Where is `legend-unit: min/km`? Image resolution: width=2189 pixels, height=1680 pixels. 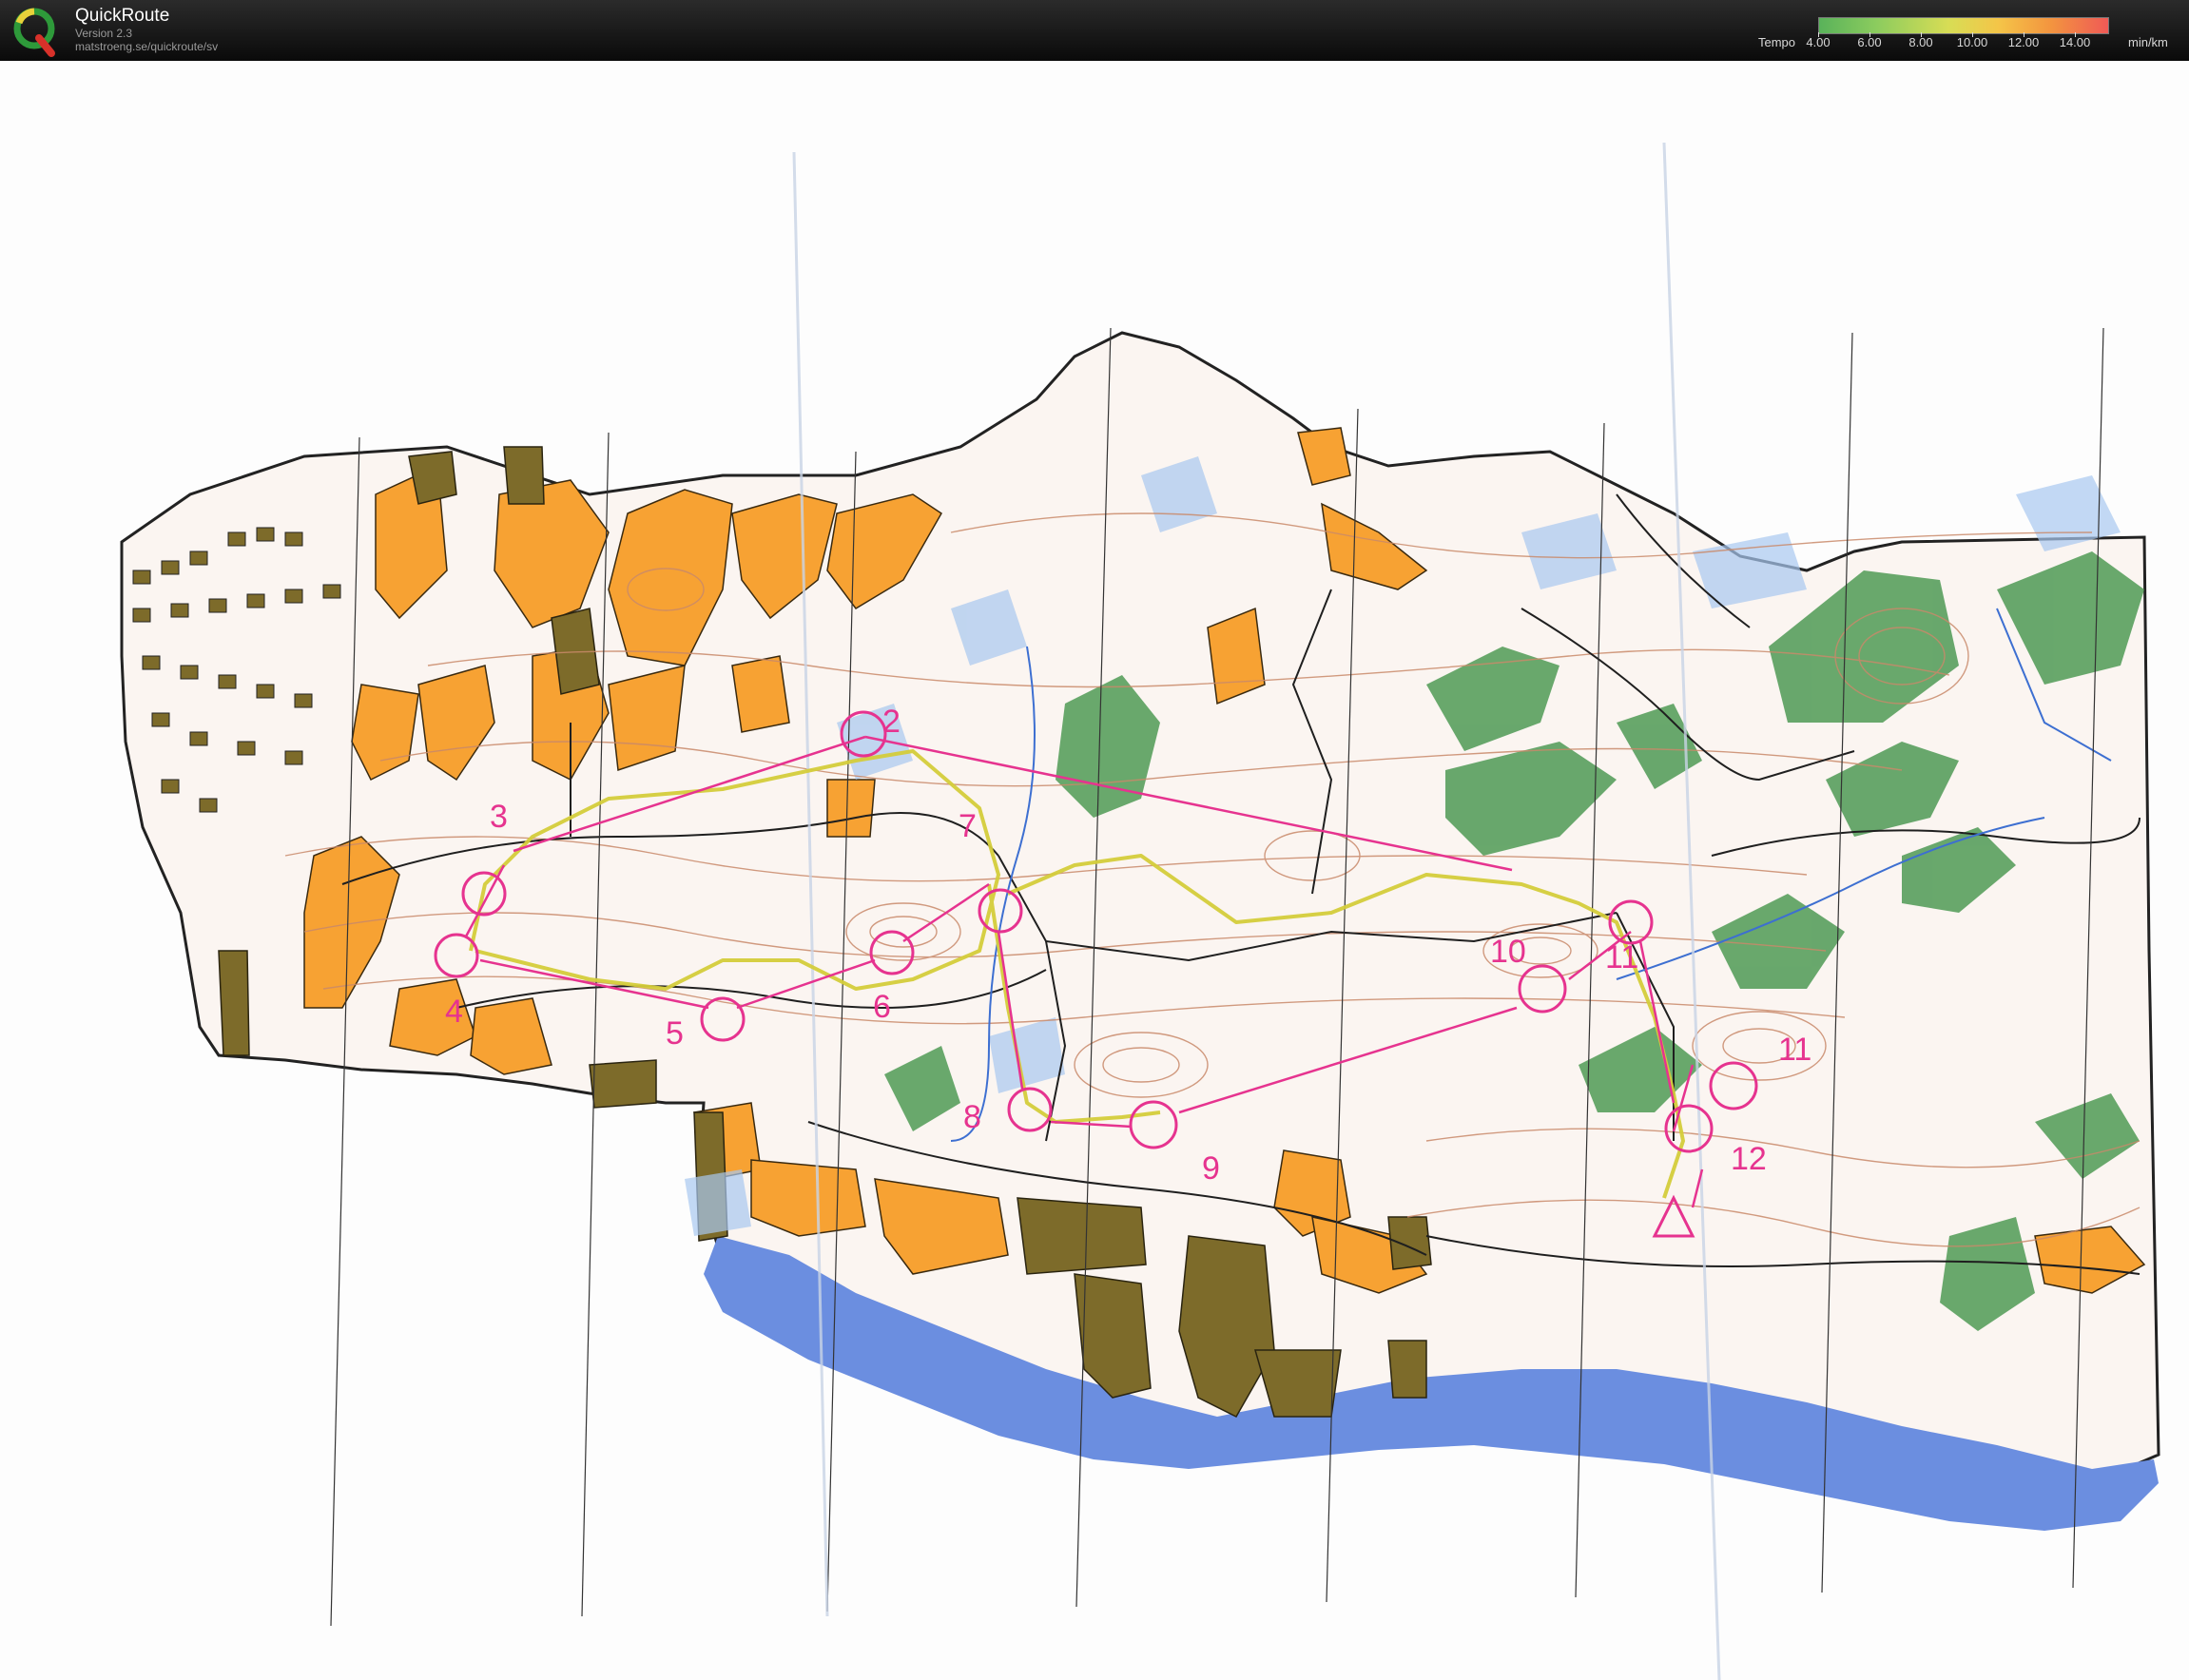 legend-unit: min/km is located at coordinates (2148, 42).